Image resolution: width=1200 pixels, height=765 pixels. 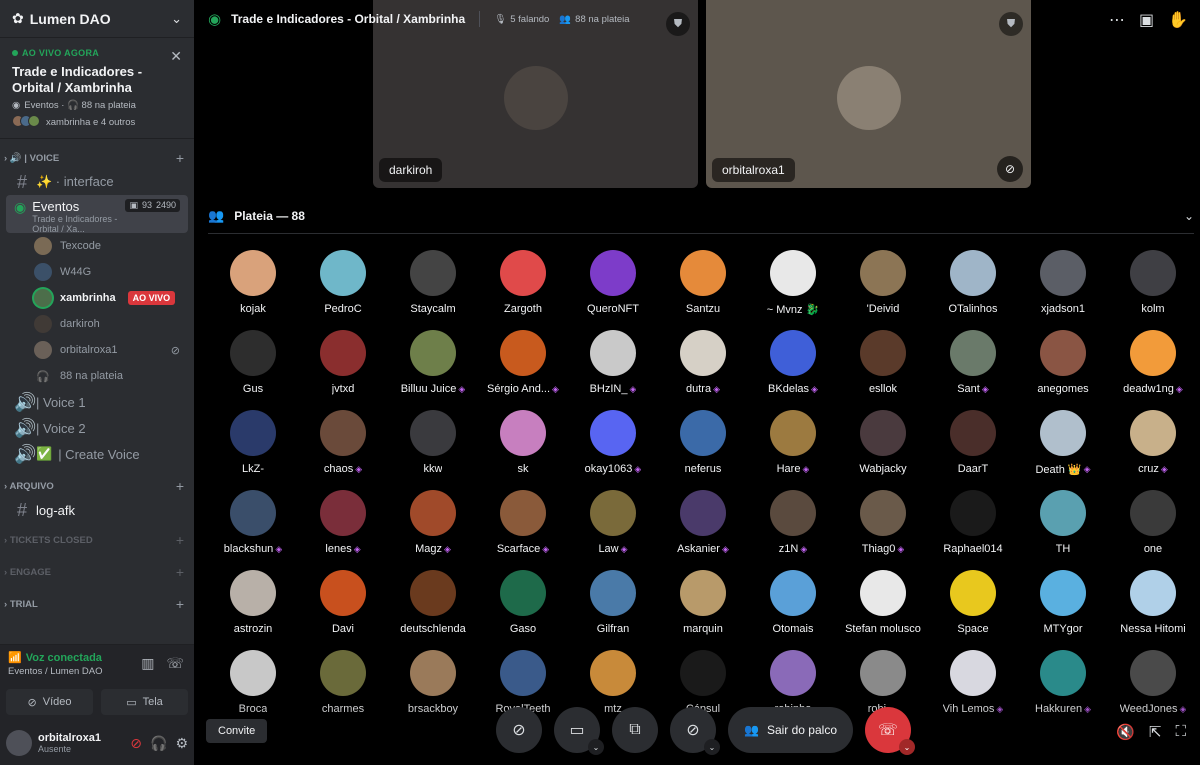 I want to click on audience-member: 'Deivid, so click(x=883, y=290).